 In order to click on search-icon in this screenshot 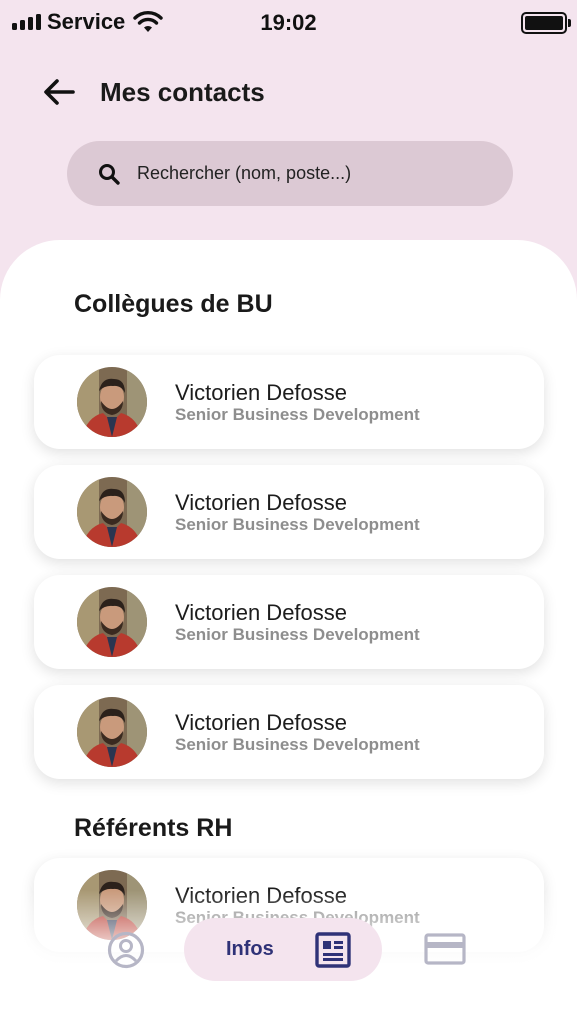, I will do `click(109, 174)`.